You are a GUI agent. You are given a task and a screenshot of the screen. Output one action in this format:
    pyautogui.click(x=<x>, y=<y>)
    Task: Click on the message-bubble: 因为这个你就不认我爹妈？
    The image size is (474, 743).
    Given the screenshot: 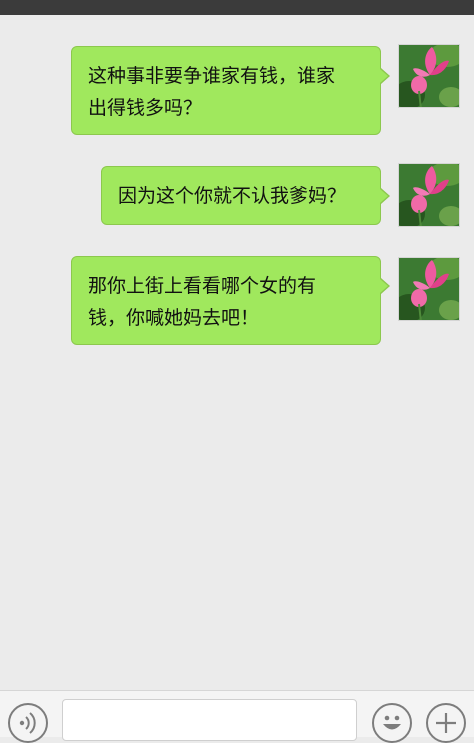 What is the action you would take?
    pyautogui.click(x=245, y=195)
    